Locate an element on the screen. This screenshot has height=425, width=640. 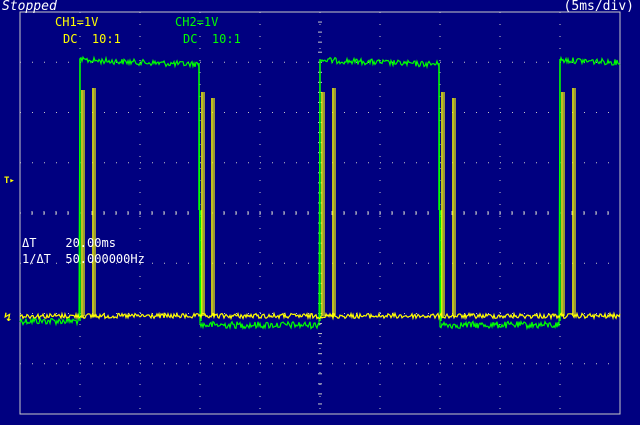
ch2-scale-label: CH2=1V is located at coordinates (197, 22).